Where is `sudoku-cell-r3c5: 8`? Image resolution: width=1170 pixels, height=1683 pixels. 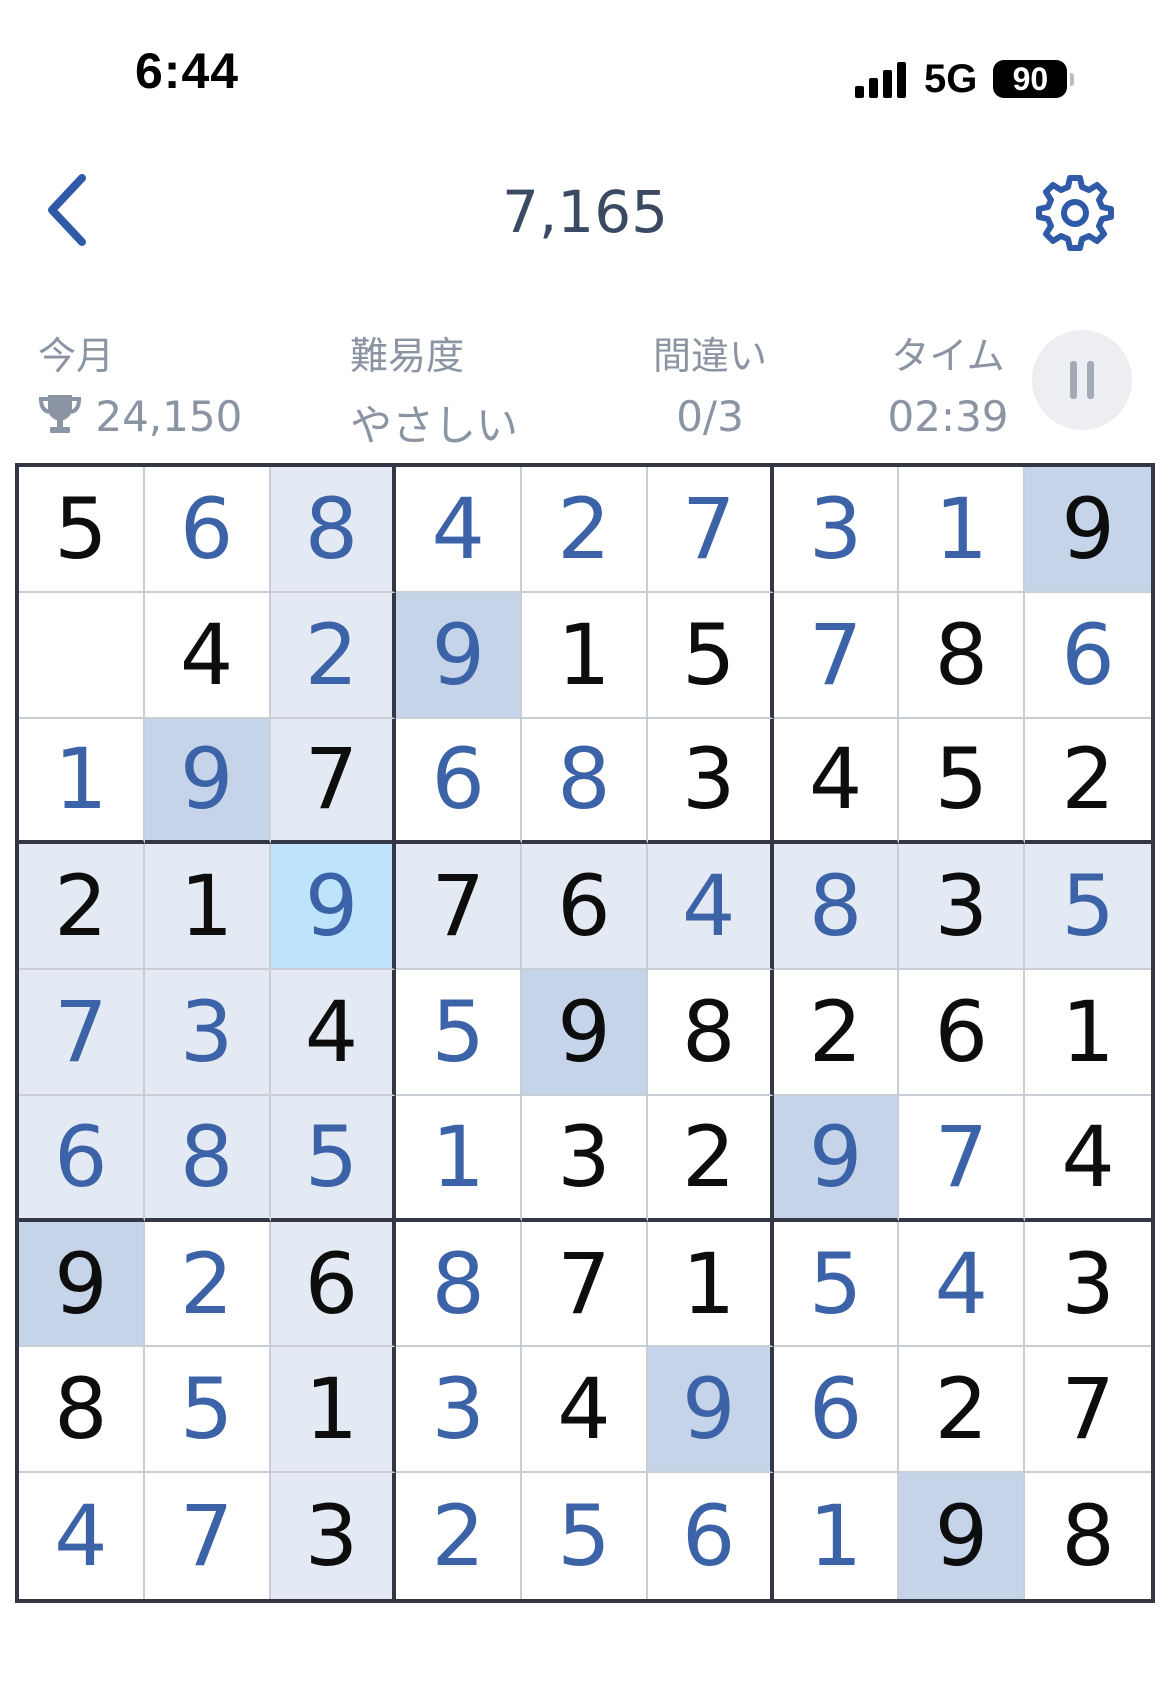 sudoku-cell-r3c5: 8 is located at coordinates (585, 781).